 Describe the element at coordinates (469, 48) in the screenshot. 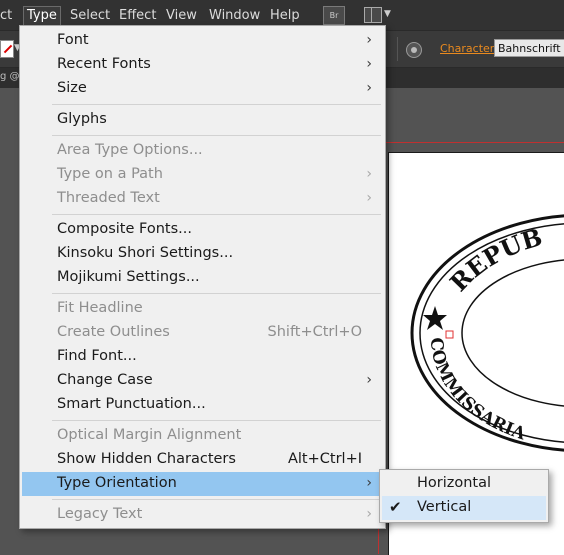

I see `character-panel-link: Character:` at that location.